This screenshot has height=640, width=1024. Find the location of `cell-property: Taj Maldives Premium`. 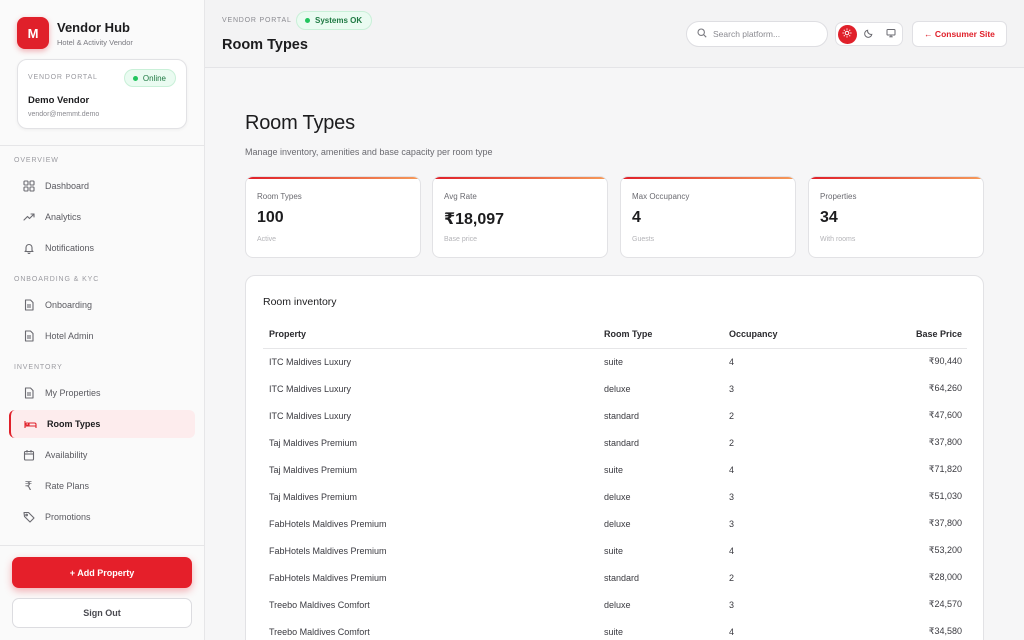

cell-property: Taj Maldives Premium is located at coordinates (313, 469).